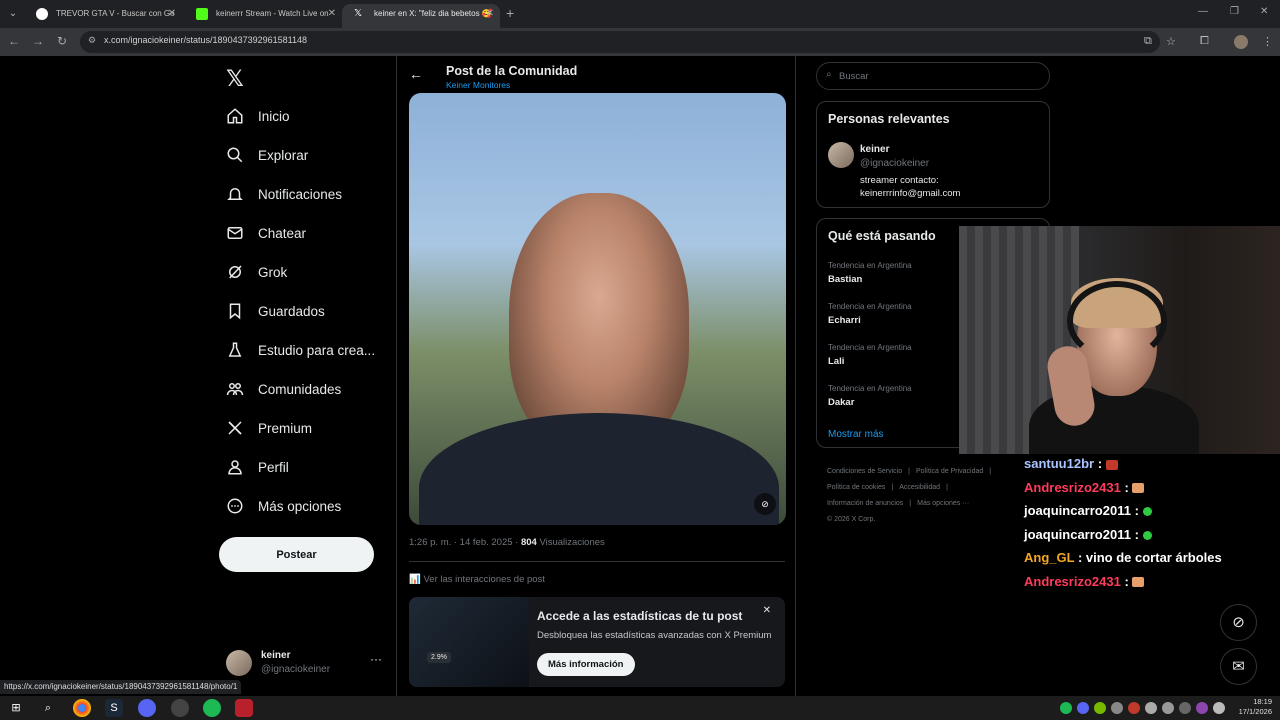  I want to click on forward-arrow-icon: →, so click(38, 41).